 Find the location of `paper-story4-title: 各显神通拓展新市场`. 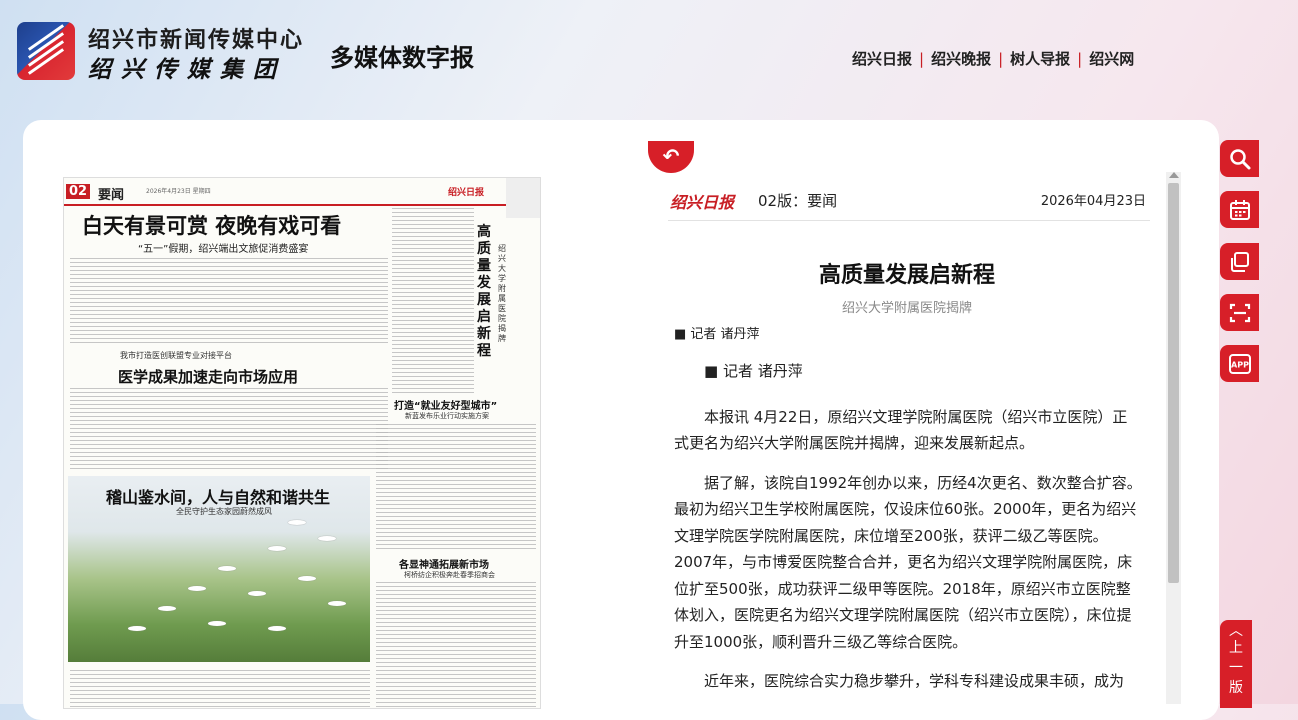

paper-story4-title: 各显神通拓展新市场 is located at coordinates (444, 563).